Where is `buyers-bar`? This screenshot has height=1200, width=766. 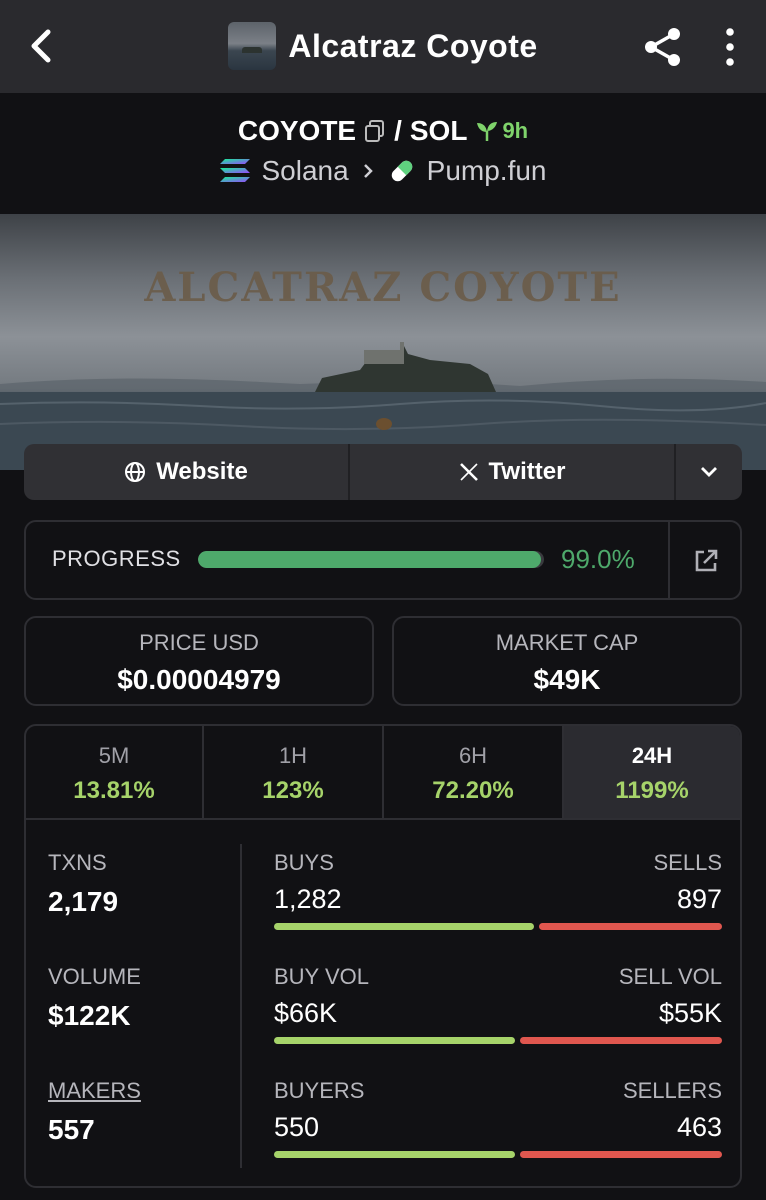 buyers-bar is located at coordinates (498, 1154).